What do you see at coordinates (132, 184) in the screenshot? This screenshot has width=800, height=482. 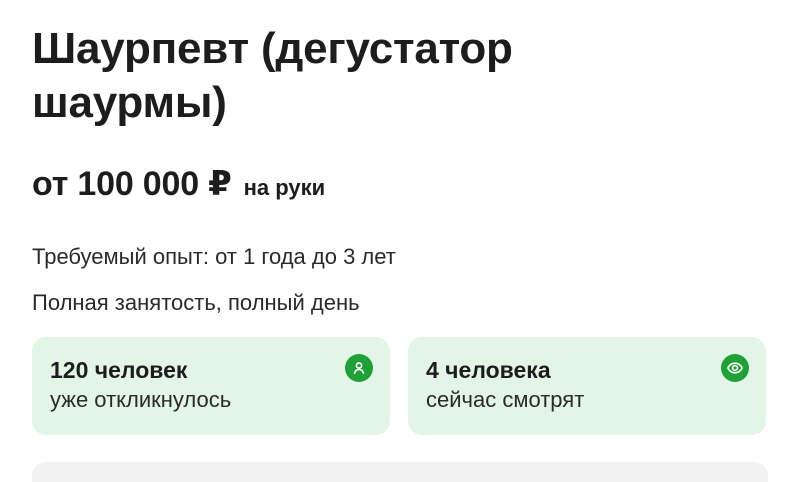 I see `salary-amount: от 100 000 ₽` at bounding box center [132, 184].